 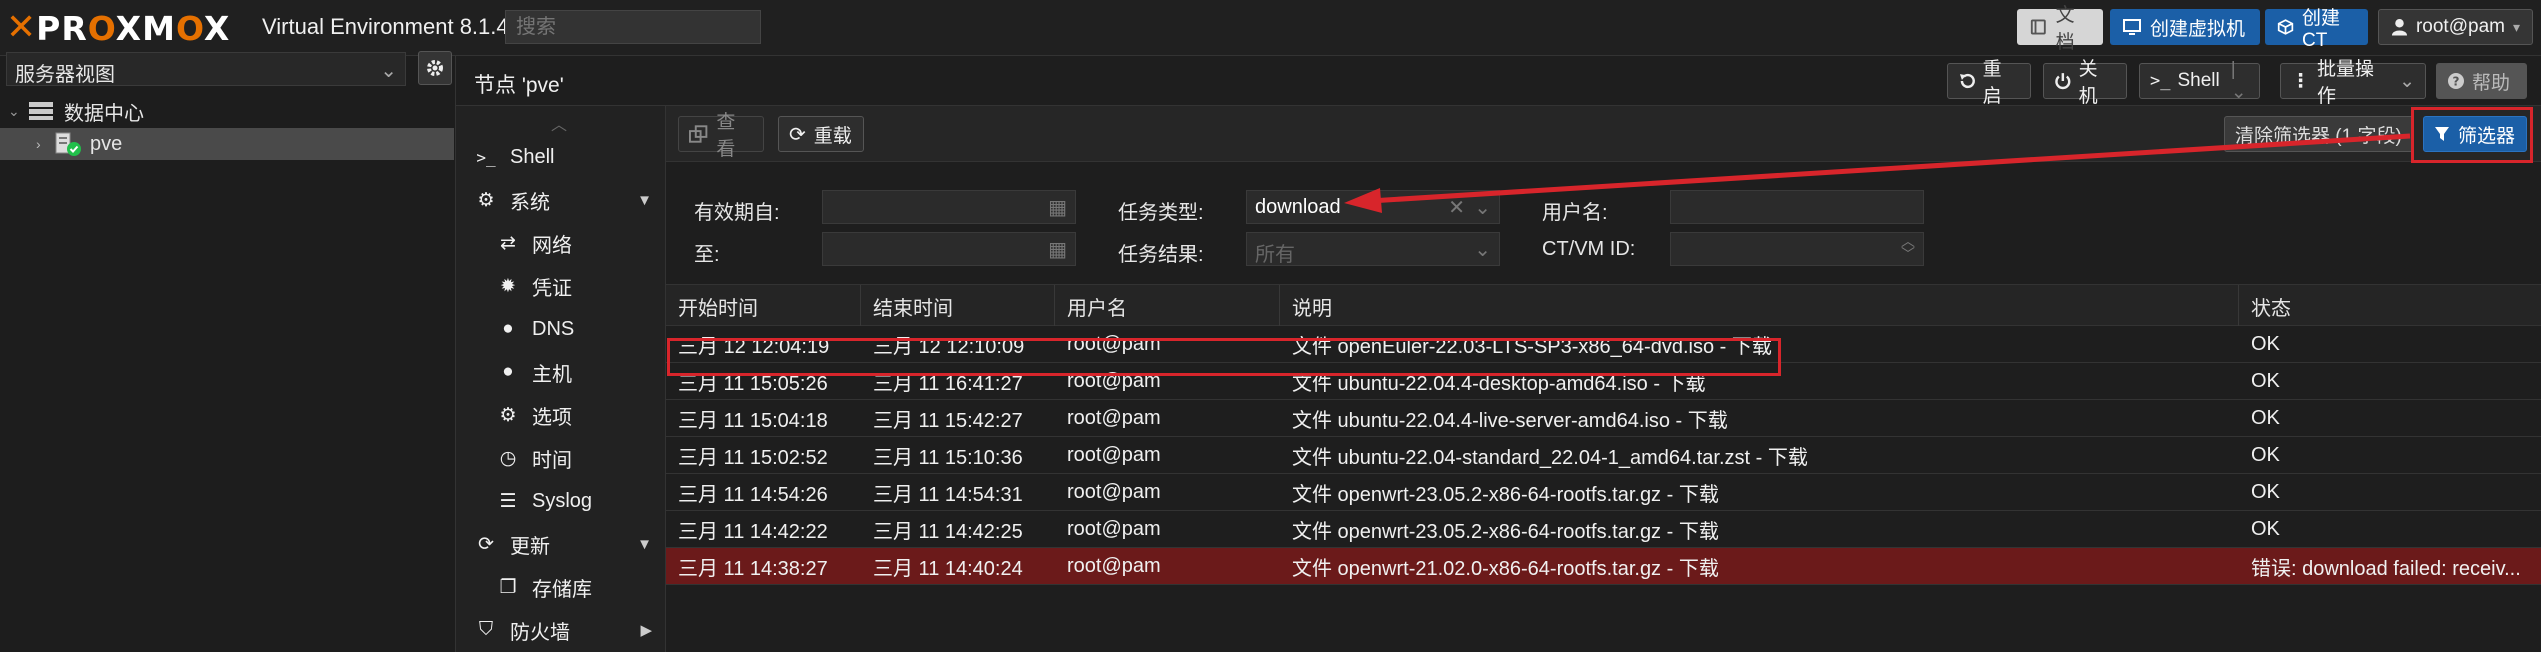 I want to click on create-vm-button: 创建虚拟机, so click(x=2185, y=27).